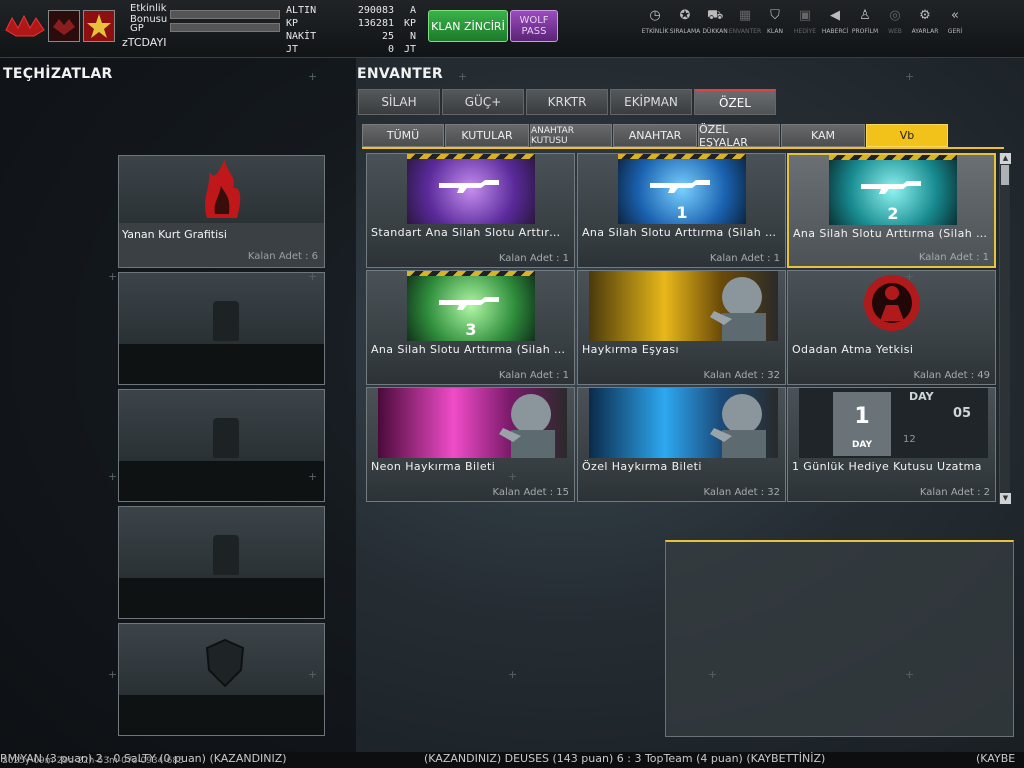 This screenshot has width=1024, height=768. What do you see at coordinates (651, 102) in the screenshot?
I see `tab-ekipman: EKİPMAN` at bounding box center [651, 102].